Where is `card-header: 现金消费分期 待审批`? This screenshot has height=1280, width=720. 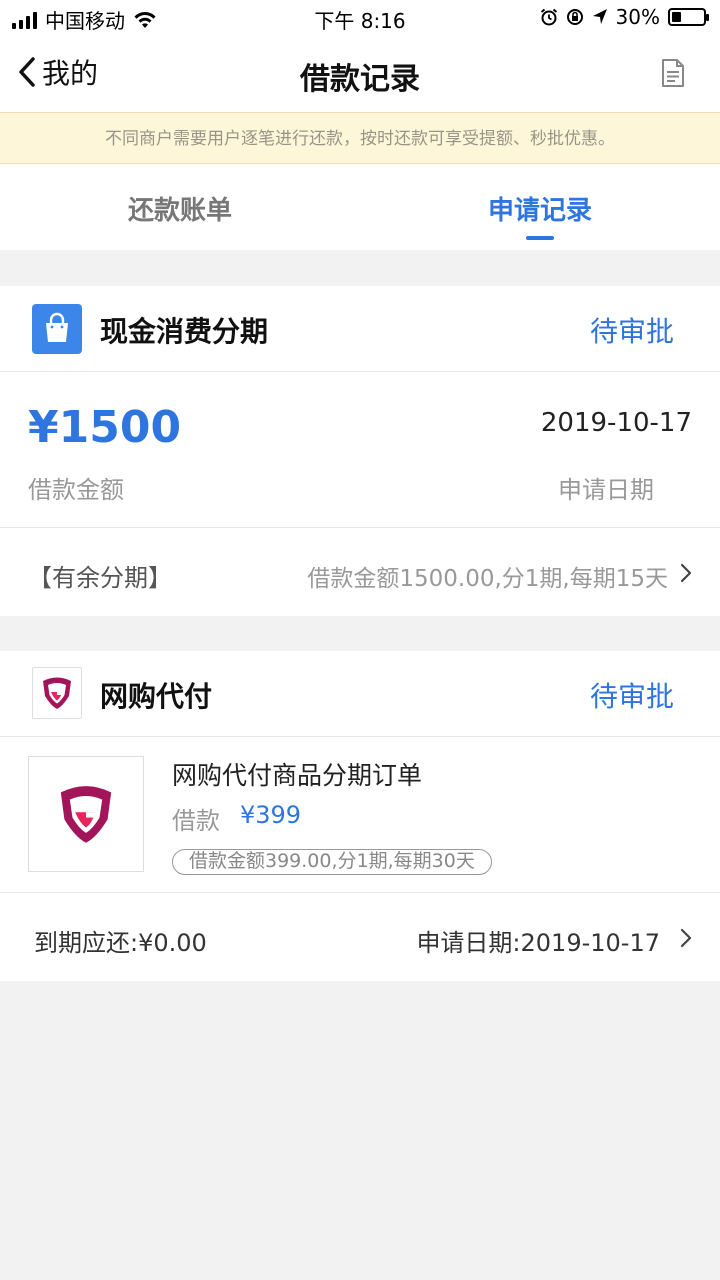
card-header: 现金消费分期 待审批 is located at coordinates (360, 329).